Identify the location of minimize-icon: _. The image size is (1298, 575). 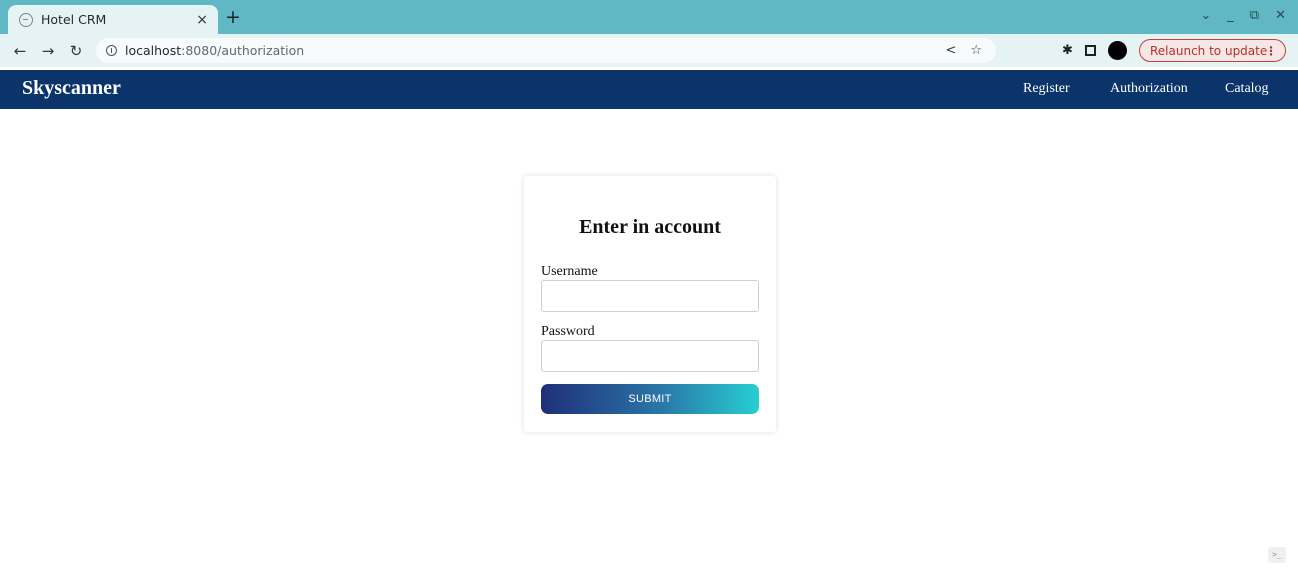
(1230, 15).